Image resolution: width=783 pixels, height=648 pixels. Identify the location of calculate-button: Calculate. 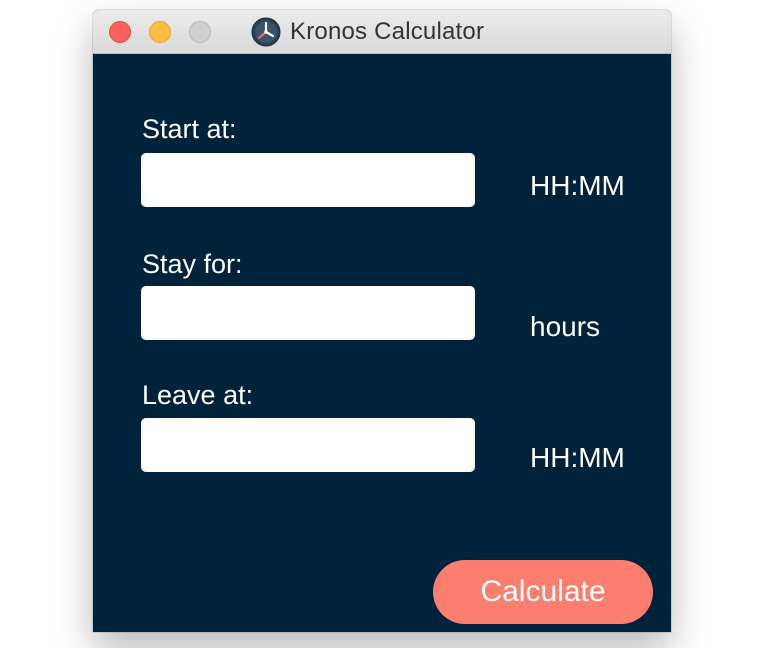
(543, 592).